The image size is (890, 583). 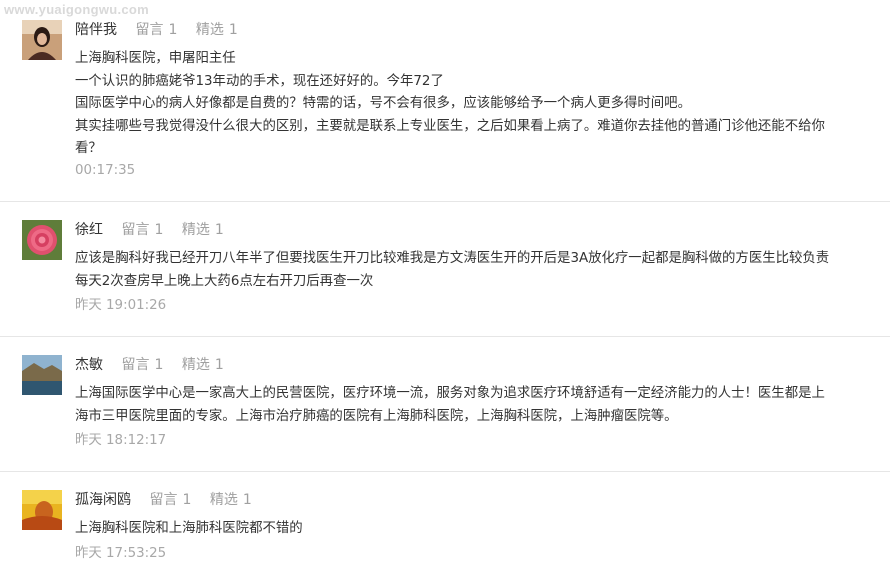 I want to click on comment-line: 每天2次查房早上晚上大药6点左右开刀后再查一次, so click(x=224, y=281).